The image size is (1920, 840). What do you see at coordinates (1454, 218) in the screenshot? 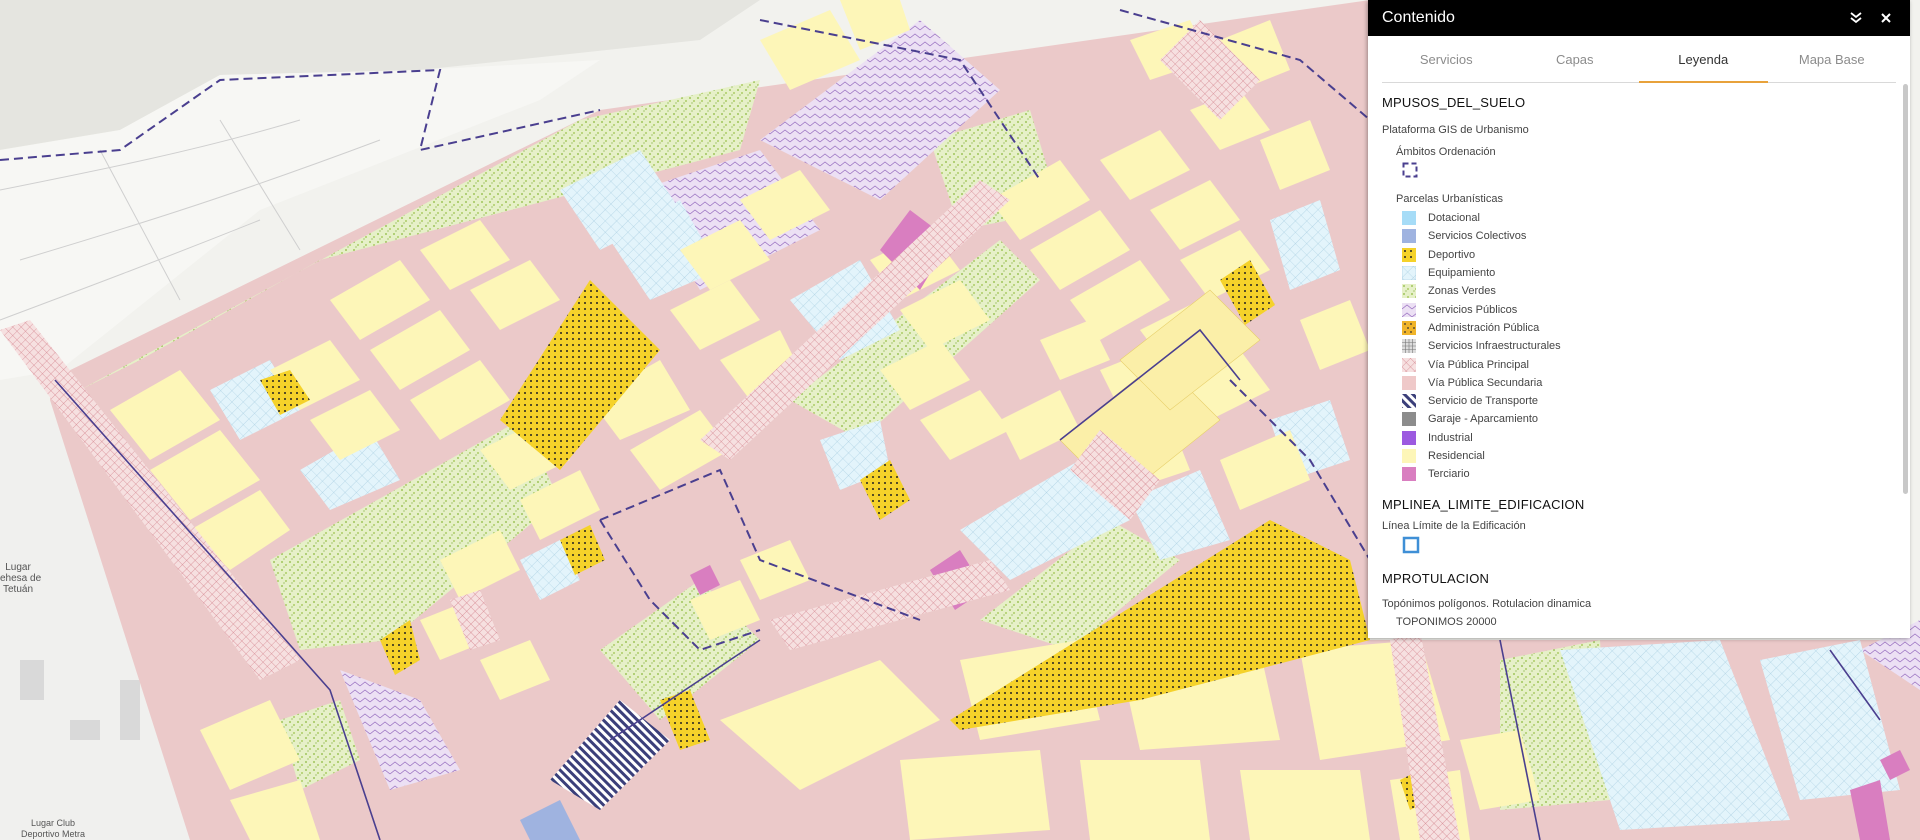
I see `legend-item-label: Dotacional` at bounding box center [1454, 218].